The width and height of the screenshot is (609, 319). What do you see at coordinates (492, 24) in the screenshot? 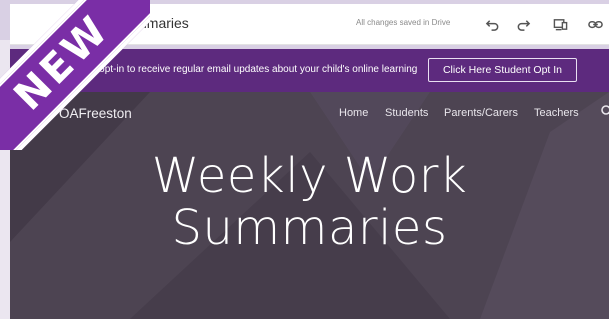
I see `undo-icon` at bounding box center [492, 24].